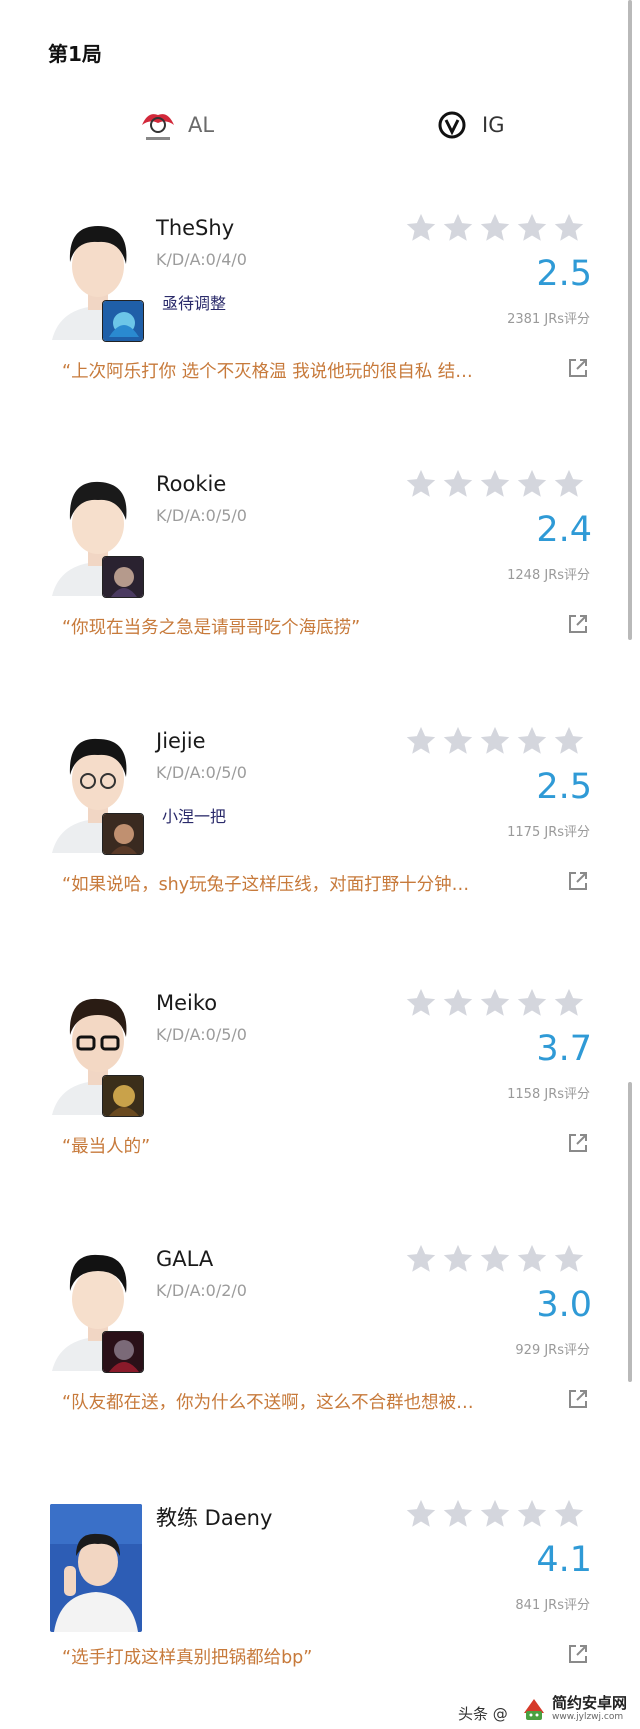 Image resolution: width=640 pixels, height=1729 pixels. What do you see at coordinates (214, 1518) in the screenshot?
I see `player-name: 教练 Daeny` at bounding box center [214, 1518].